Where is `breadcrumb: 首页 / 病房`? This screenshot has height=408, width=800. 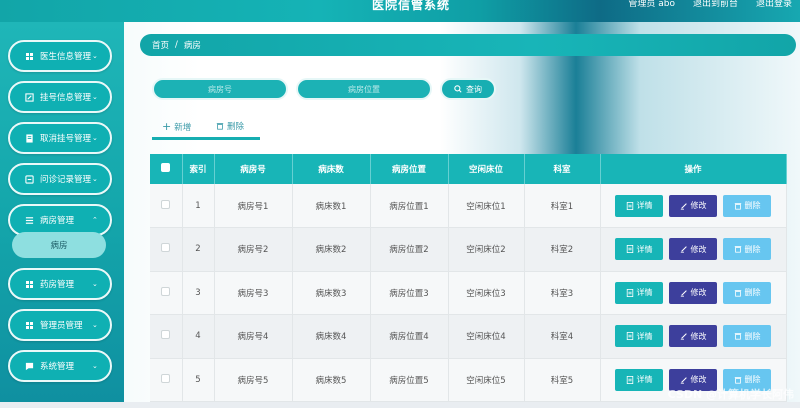
breadcrumb: 首页 / 病房 is located at coordinates (468, 45).